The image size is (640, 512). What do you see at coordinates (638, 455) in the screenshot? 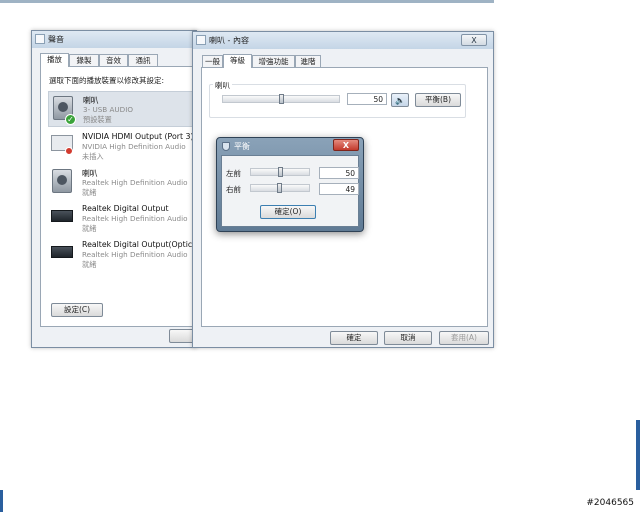
I see `edge-mark-right` at bounding box center [638, 455].